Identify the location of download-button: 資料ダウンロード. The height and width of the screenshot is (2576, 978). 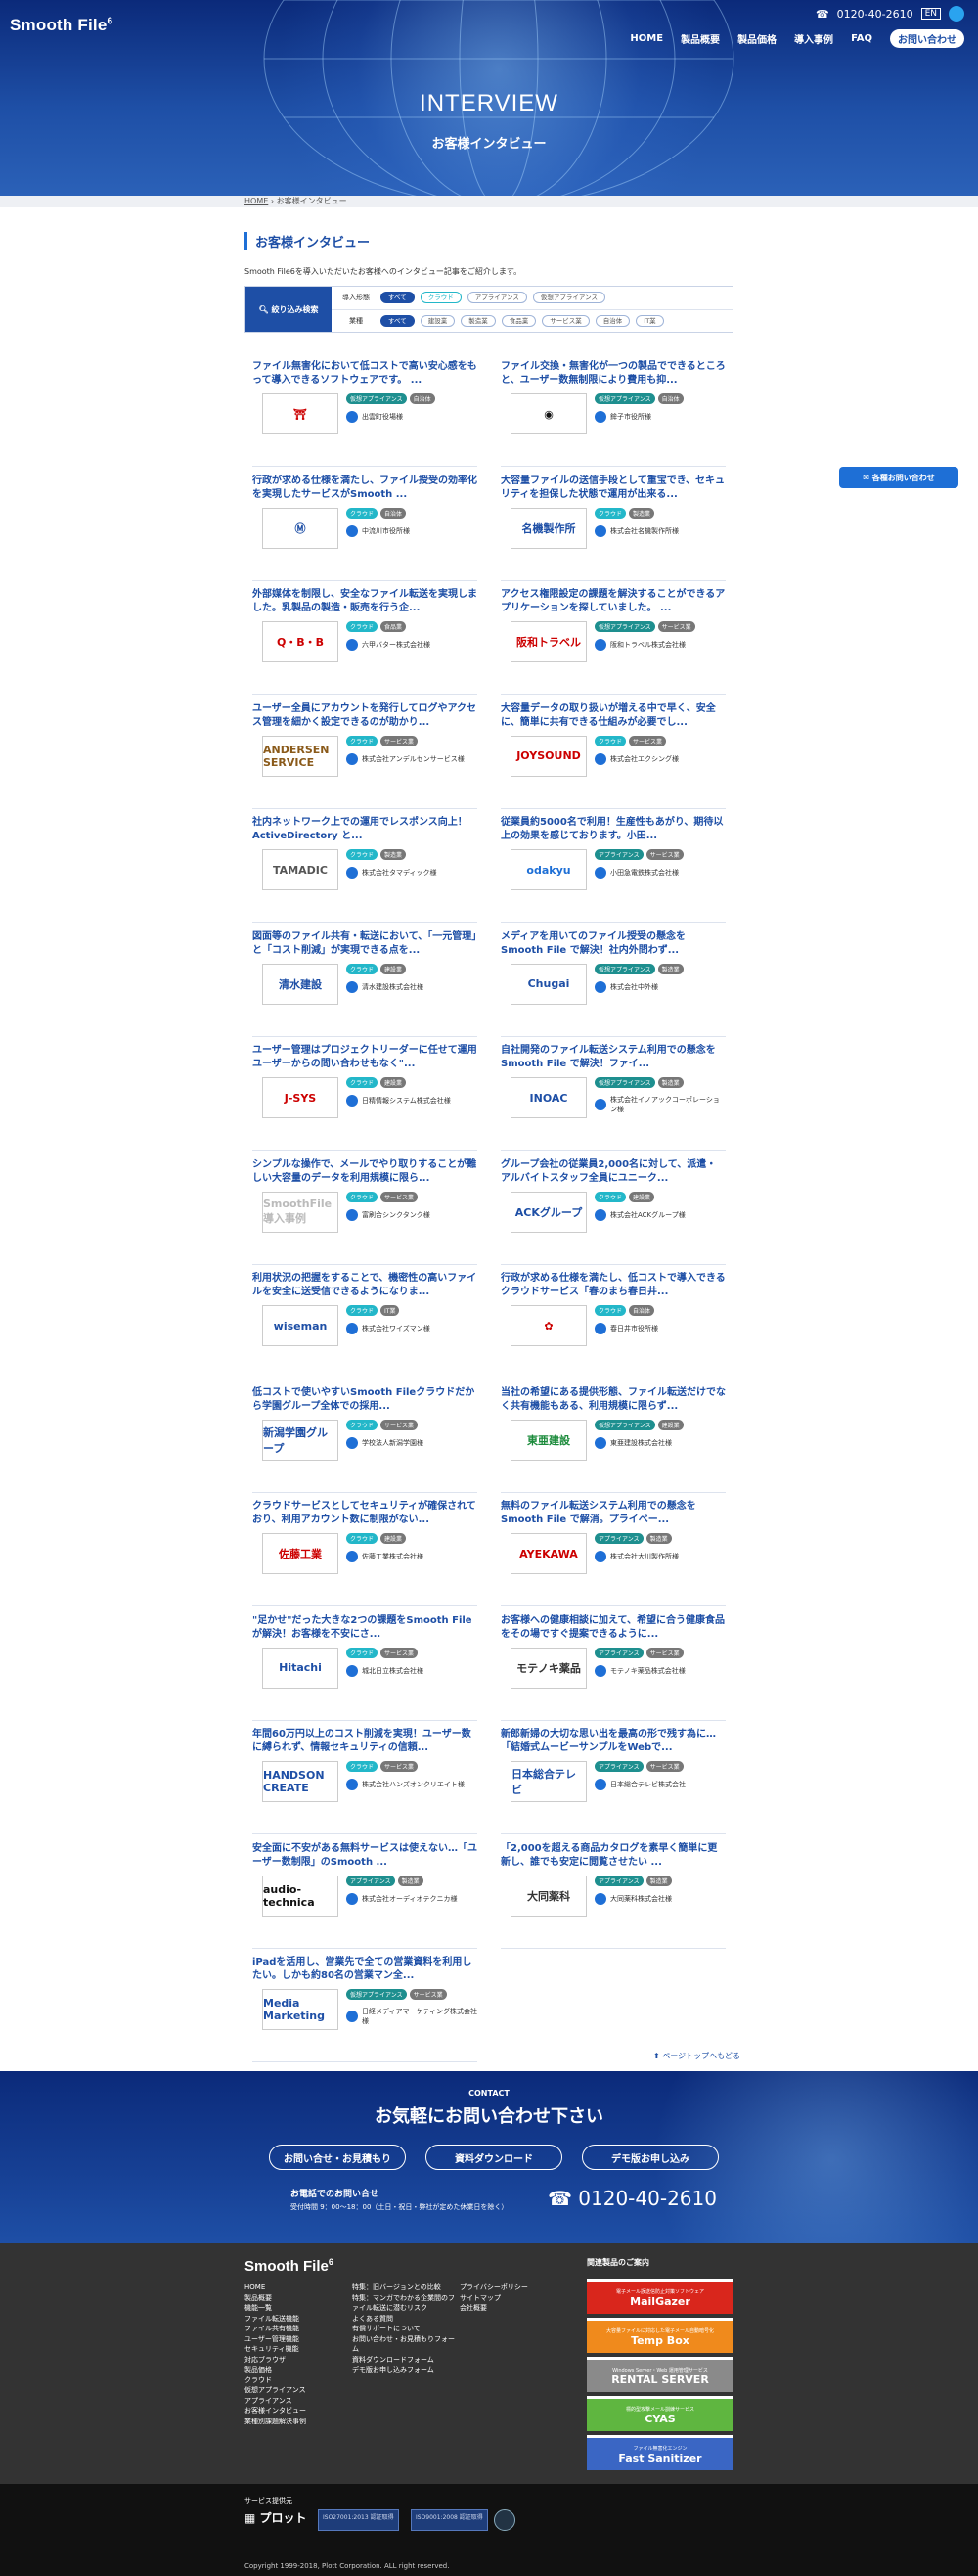
(493, 2157).